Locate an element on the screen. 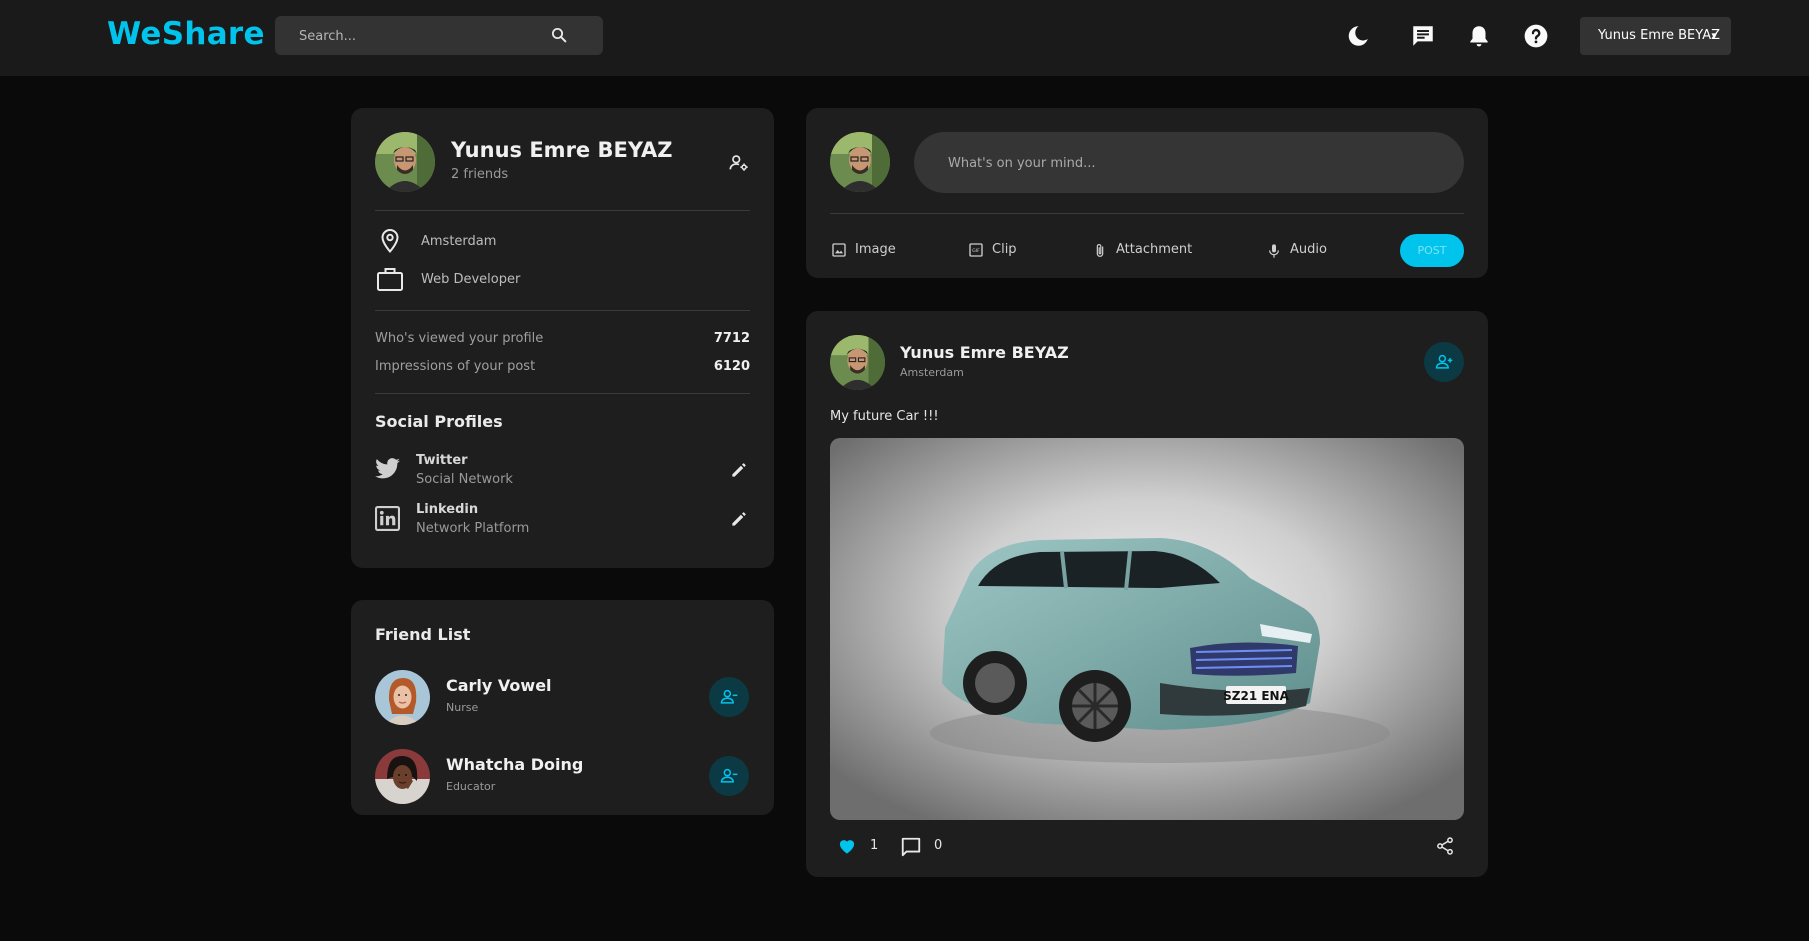 The height and width of the screenshot is (941, 1809). linkedin-icon is located at coordinates (387, 518).